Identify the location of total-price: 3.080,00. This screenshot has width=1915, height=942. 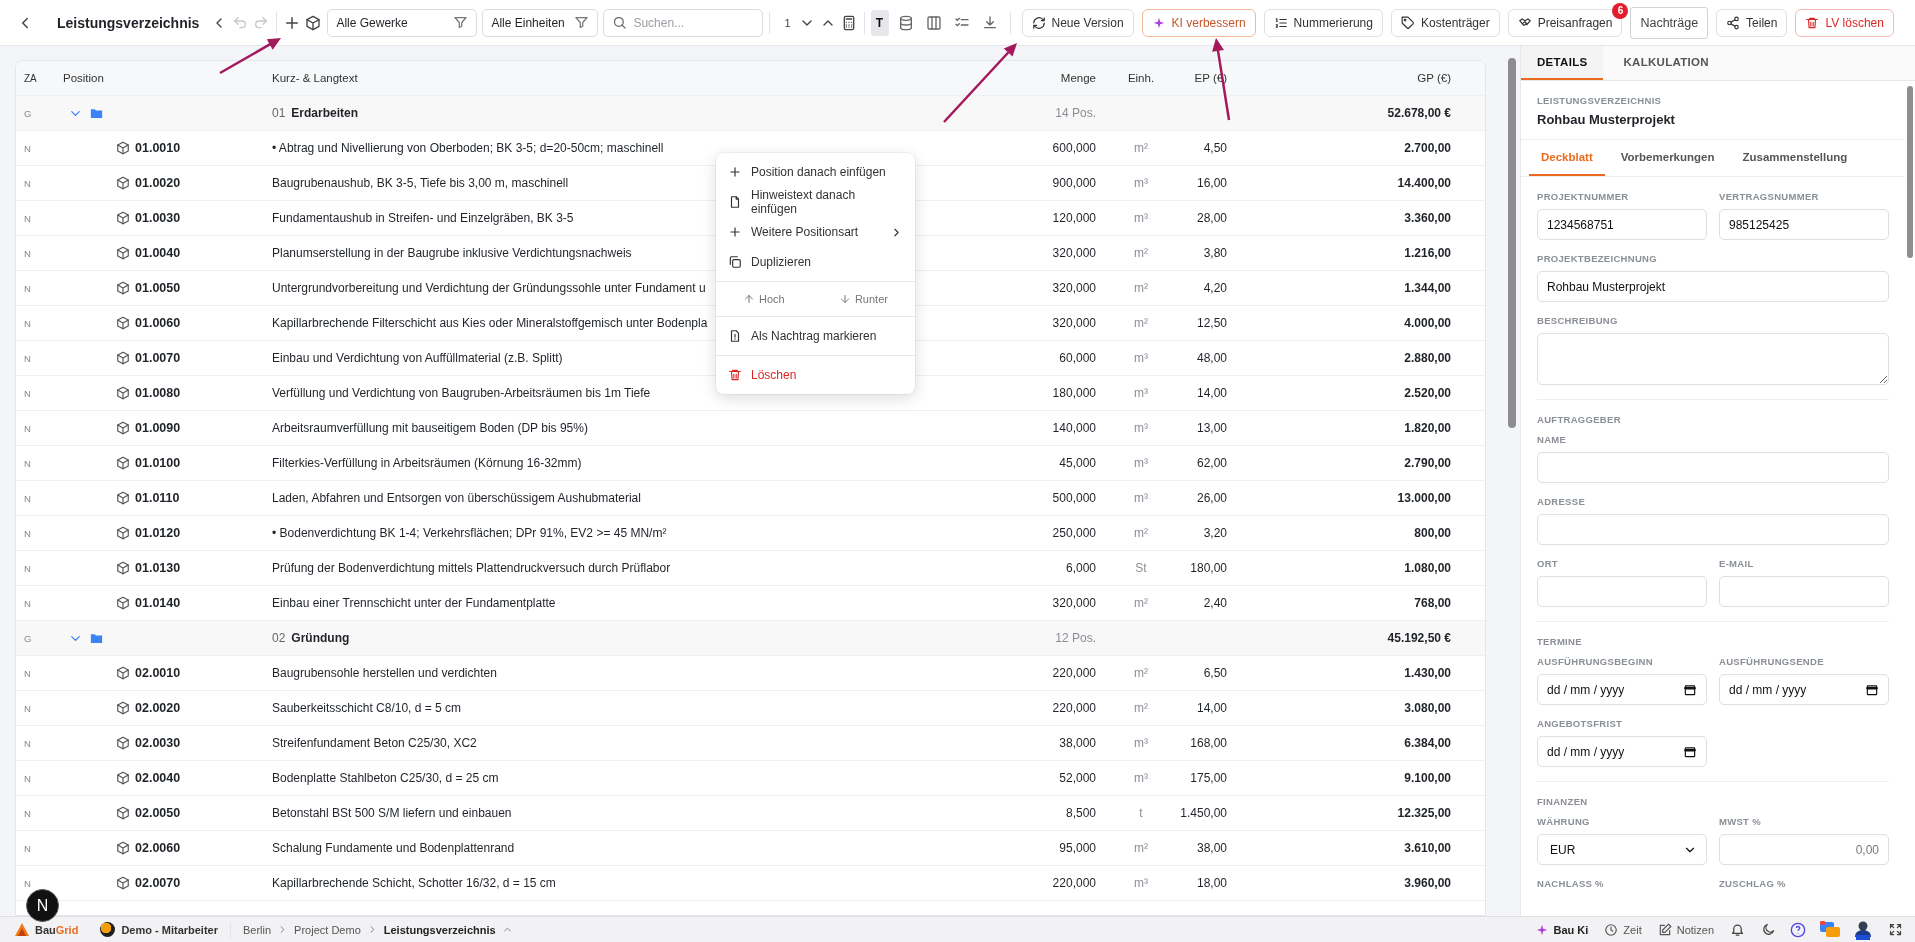
(1427, 708).